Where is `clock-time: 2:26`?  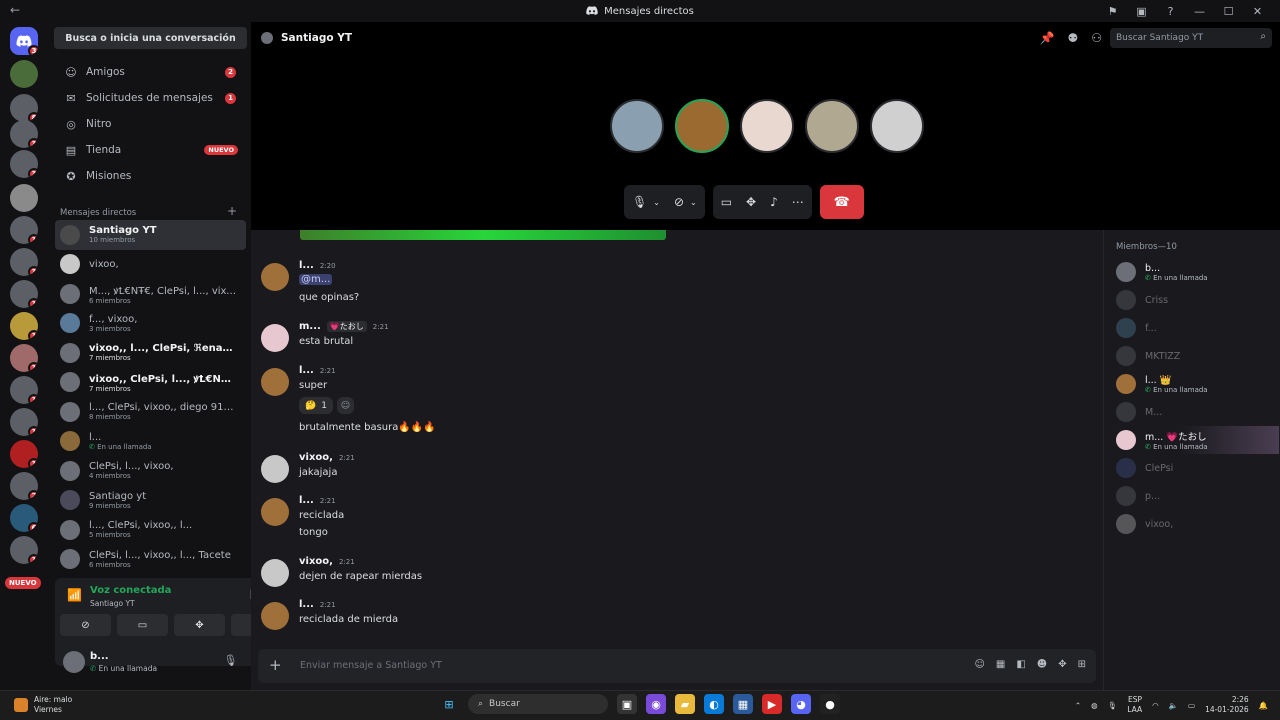 clock-time: 2:26 is located at coordinates (1227, 700).